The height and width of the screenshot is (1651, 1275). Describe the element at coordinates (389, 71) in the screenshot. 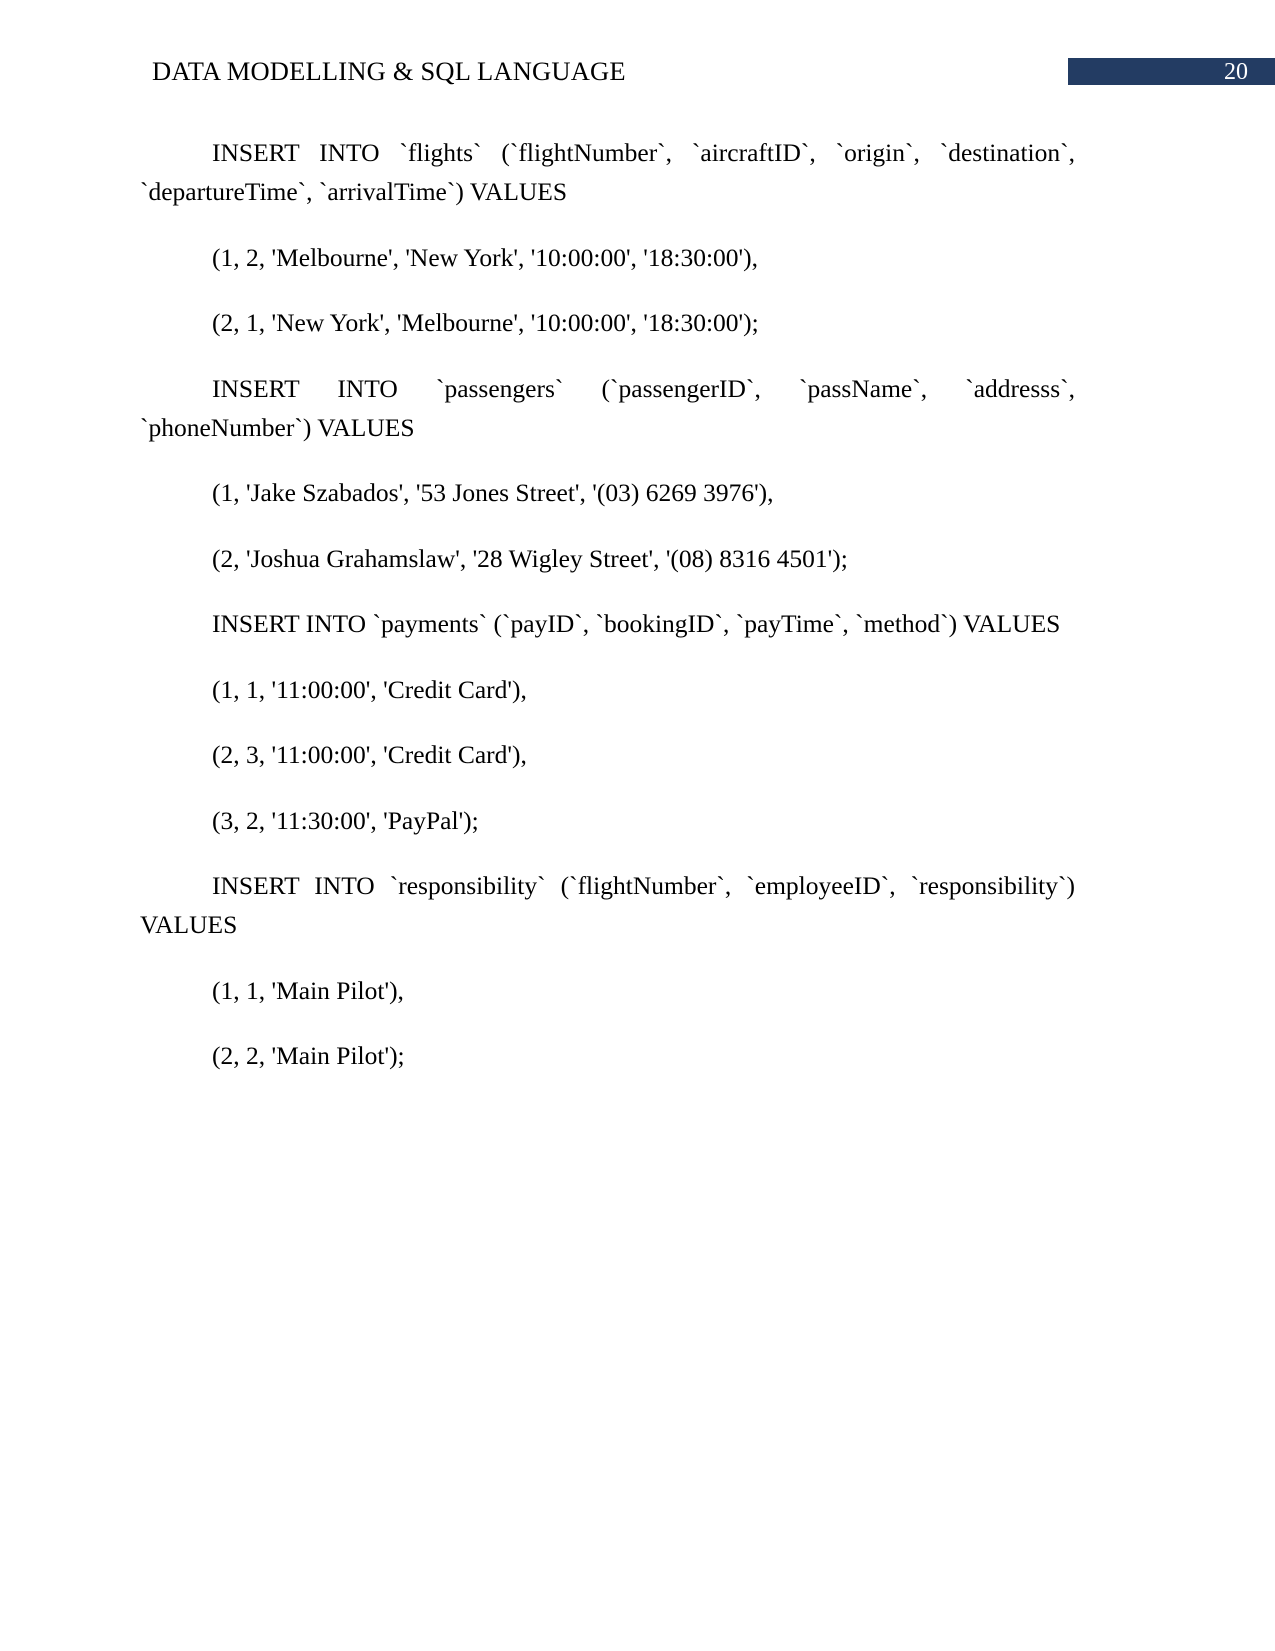

I see `page-title: DATA MODELLING & SQL LANGUAGE` at that location.